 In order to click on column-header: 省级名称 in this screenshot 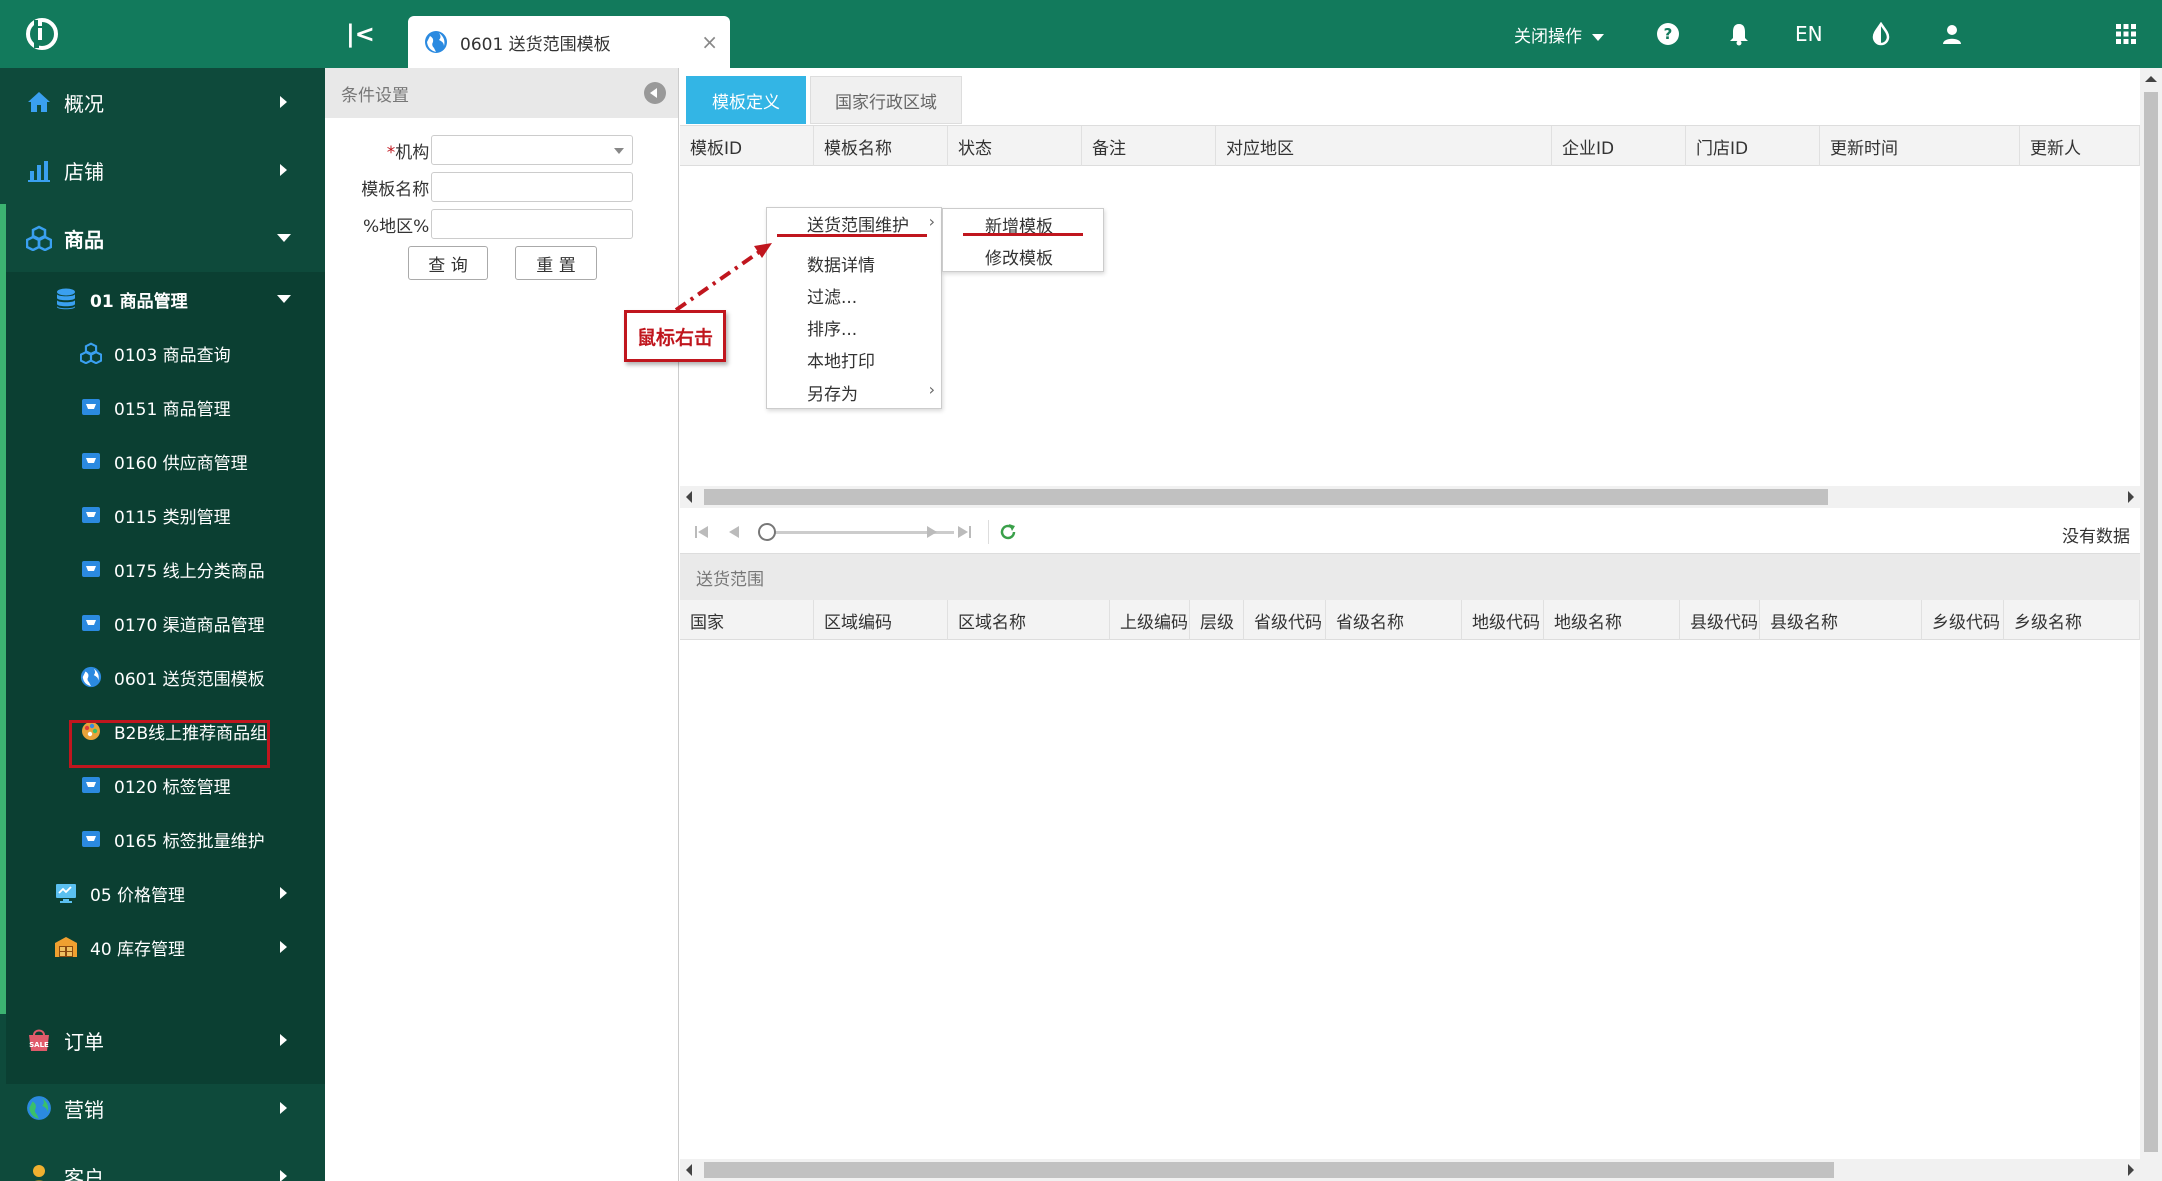, I will do `click(1394, 620)`.